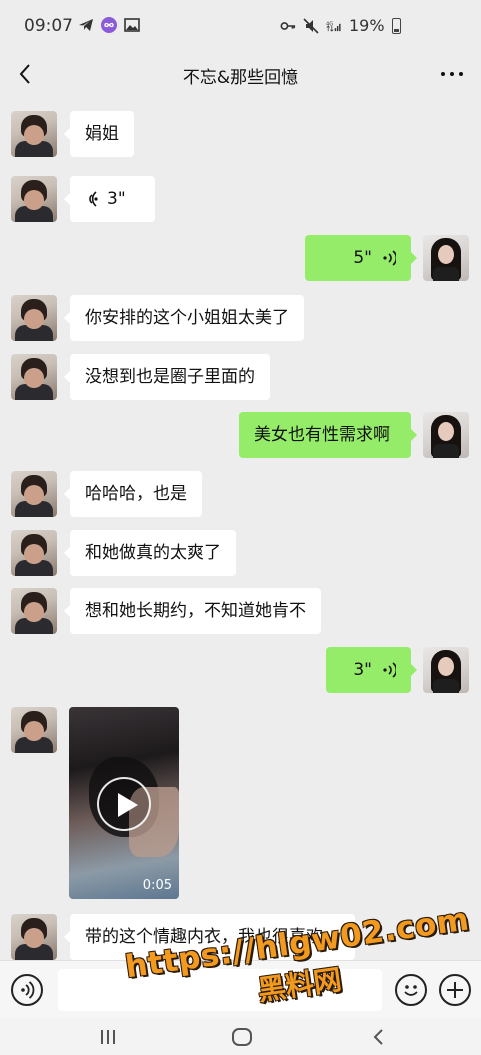 The width and height of the screenshot is (481, 1055). Describe the element at coordinates (288, 25) in the screenshot. I see `key-icon` at that location.